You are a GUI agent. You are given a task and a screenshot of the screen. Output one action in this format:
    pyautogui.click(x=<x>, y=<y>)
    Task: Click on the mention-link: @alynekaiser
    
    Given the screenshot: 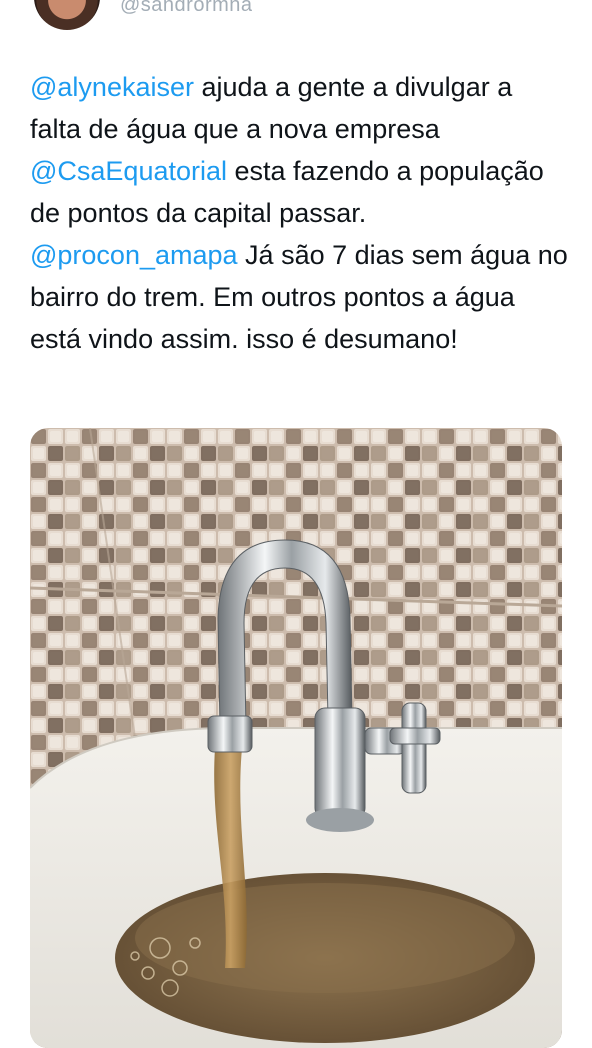 What is the action you would take?
    pyautogui.click(x=112, y=87)
    